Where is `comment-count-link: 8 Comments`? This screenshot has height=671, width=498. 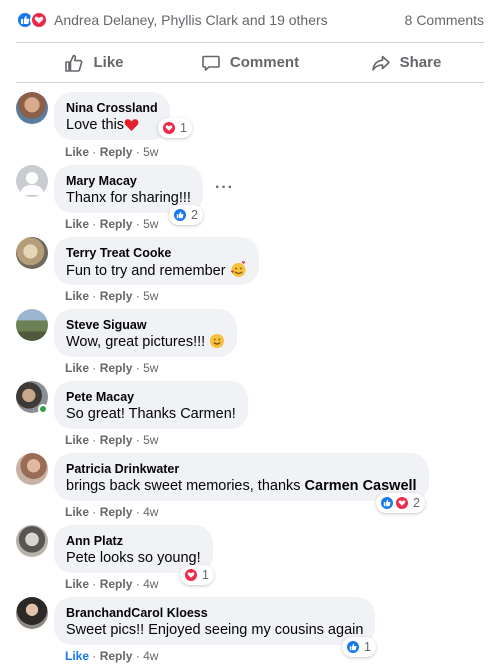
comment-count-link: 8 Comments is located at coordinates (444, 20).